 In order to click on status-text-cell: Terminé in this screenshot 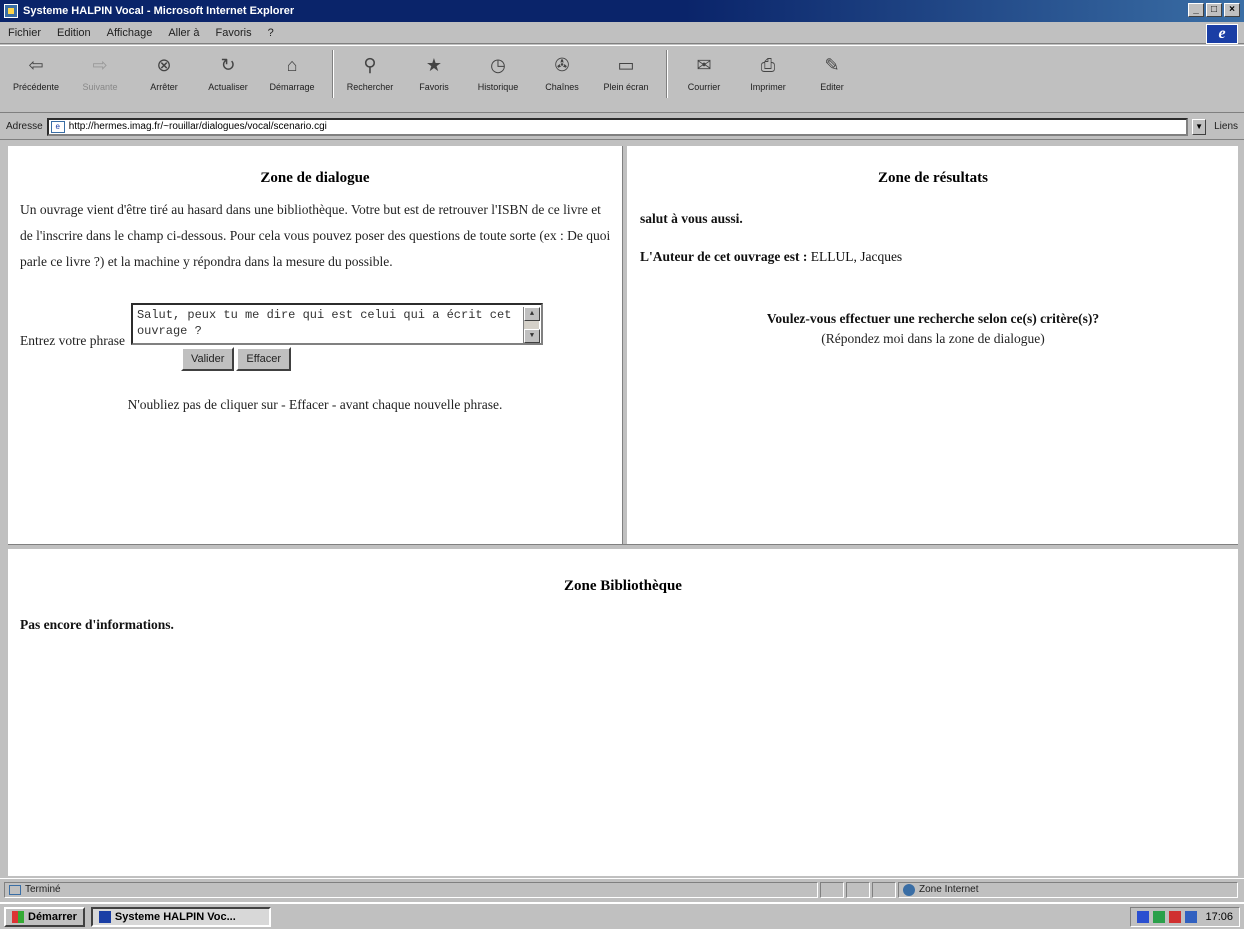, I will do `click(411, 889)`.